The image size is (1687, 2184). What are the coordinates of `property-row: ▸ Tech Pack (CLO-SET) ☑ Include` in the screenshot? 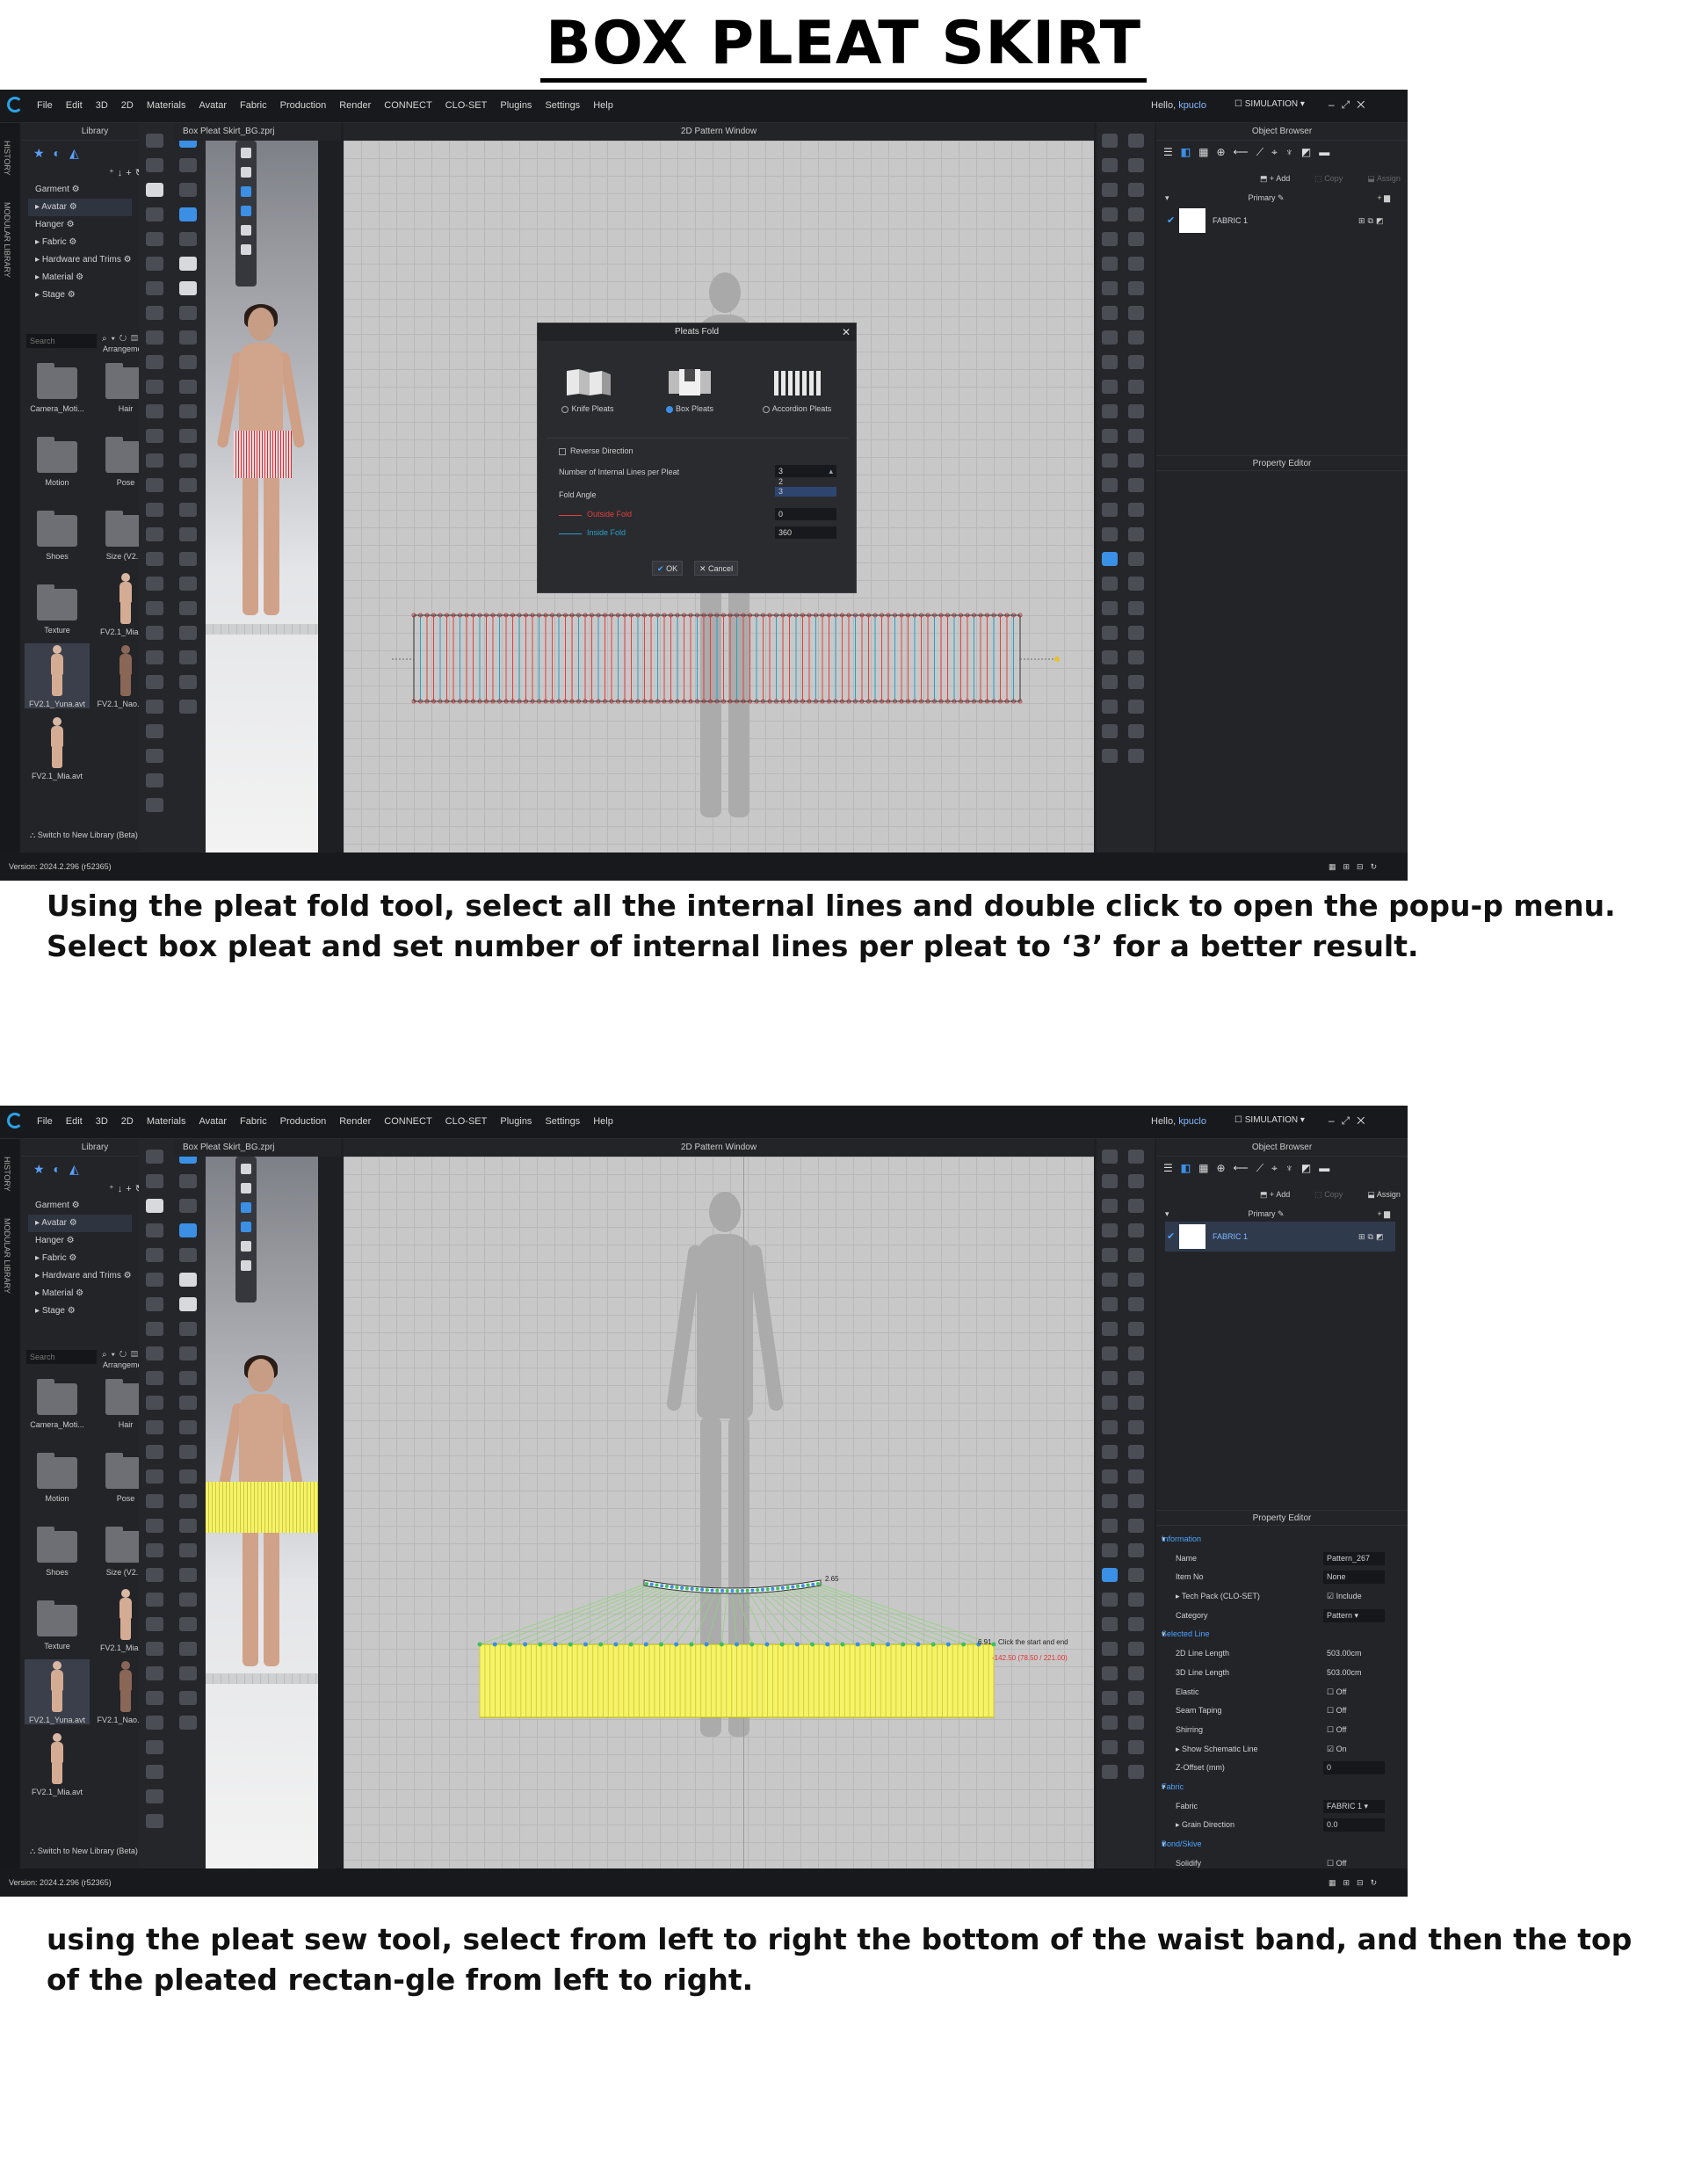 It's located at (1281, 1597).